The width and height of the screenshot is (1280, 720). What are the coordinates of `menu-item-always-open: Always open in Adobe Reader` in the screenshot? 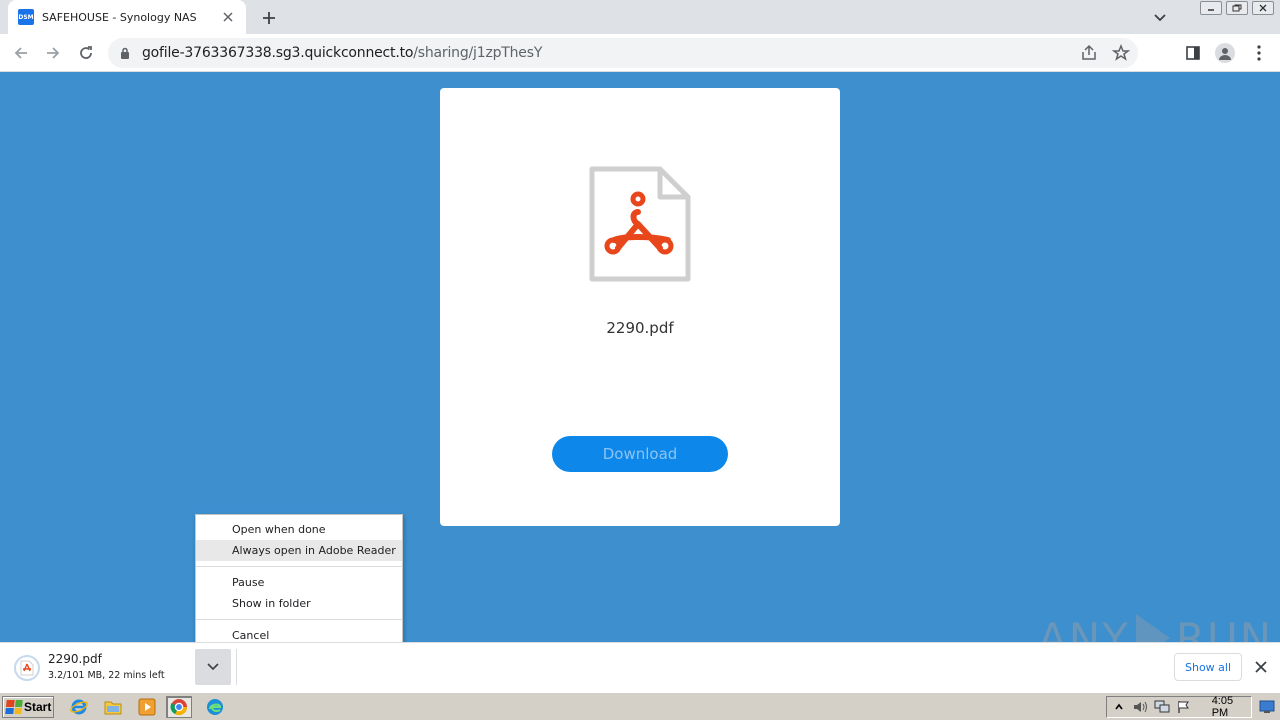 It's located at (299, 550).